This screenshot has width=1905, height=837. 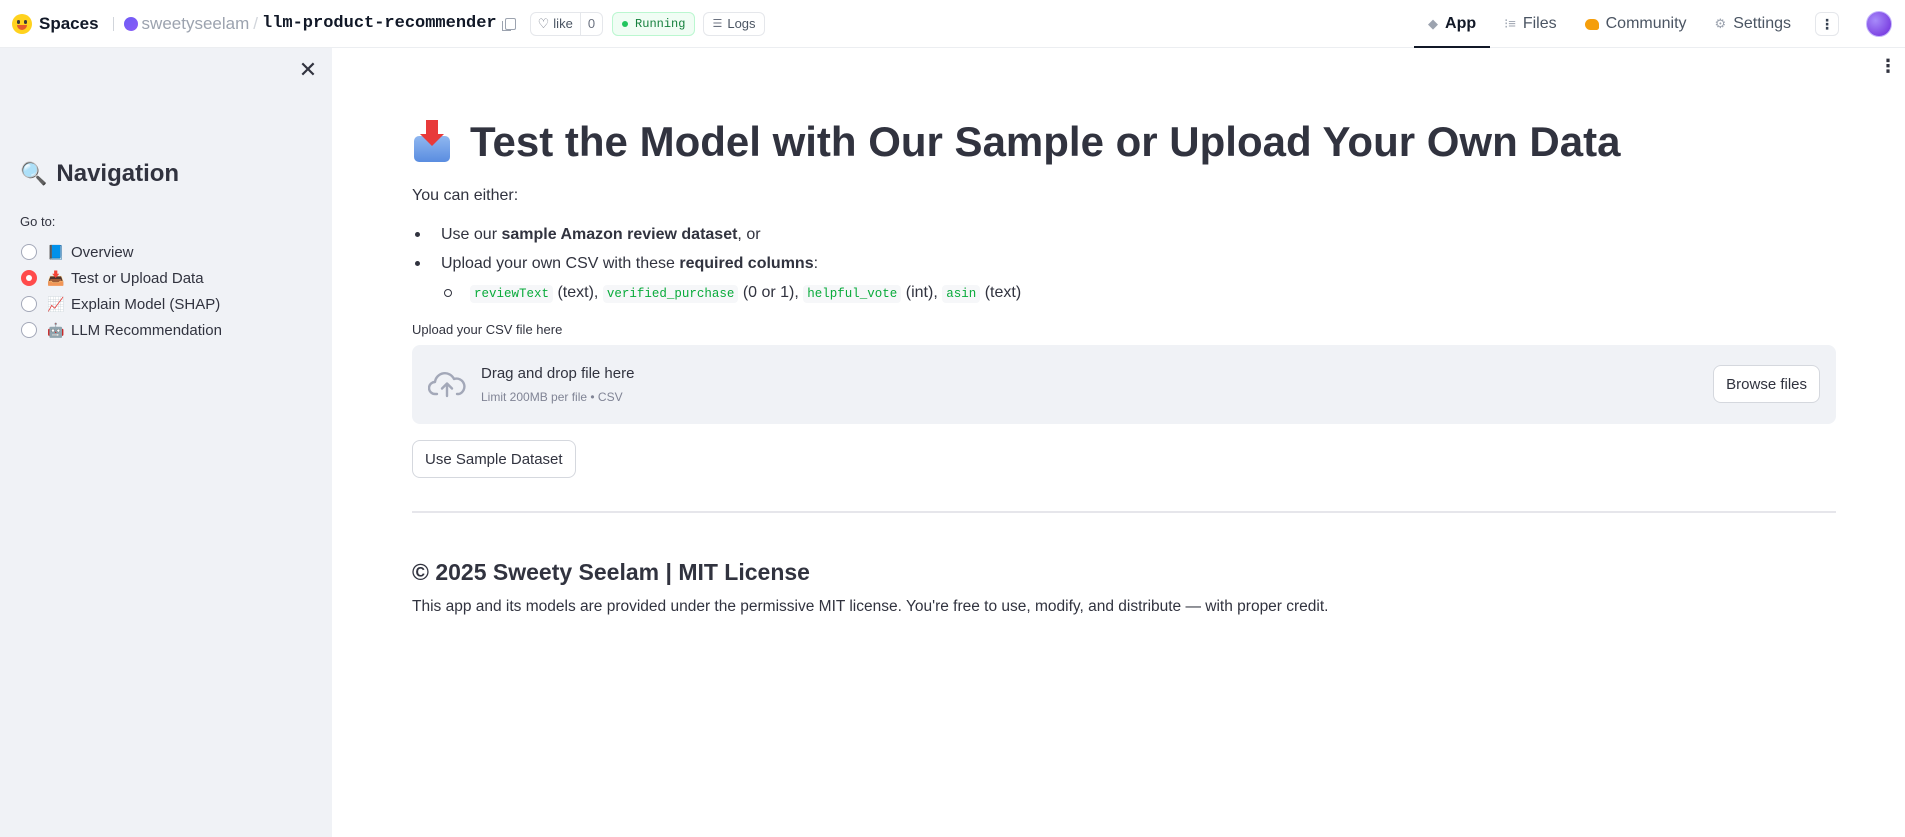 I want to click on repo-name-link: llm-product-recommender, so click(x=379, y=23).